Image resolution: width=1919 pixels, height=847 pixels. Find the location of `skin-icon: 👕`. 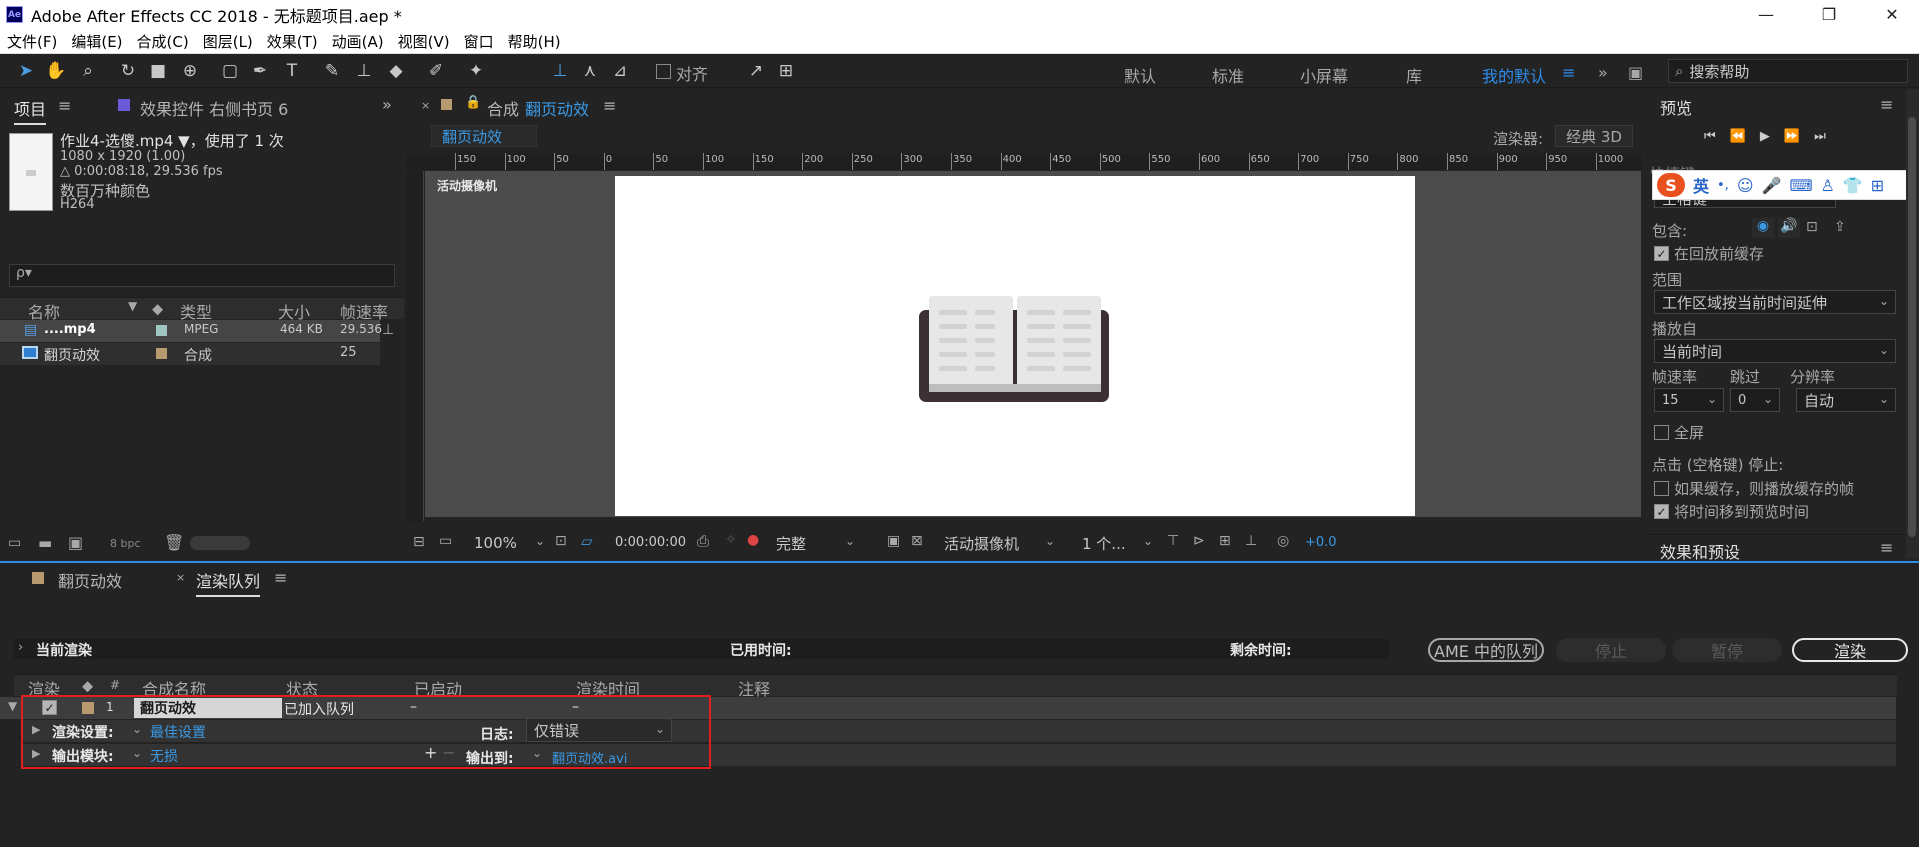

skin-icon: 👕 is located at coordinates (1853, 185).